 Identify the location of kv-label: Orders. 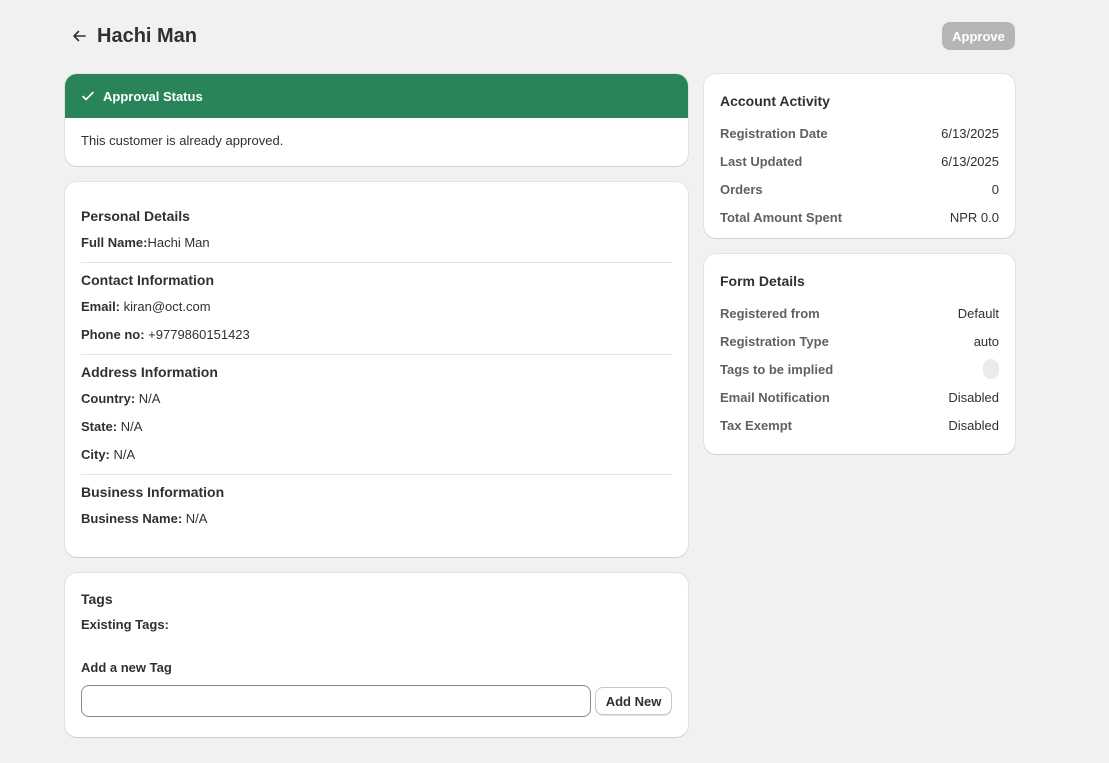
(741, 189).